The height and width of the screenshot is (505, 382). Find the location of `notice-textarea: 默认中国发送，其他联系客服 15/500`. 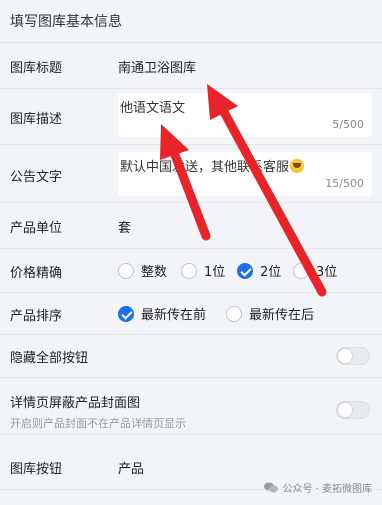

notice-textarea: 默认中国发送，其他联系客服 15/500 is located at coordinates (245, 174).